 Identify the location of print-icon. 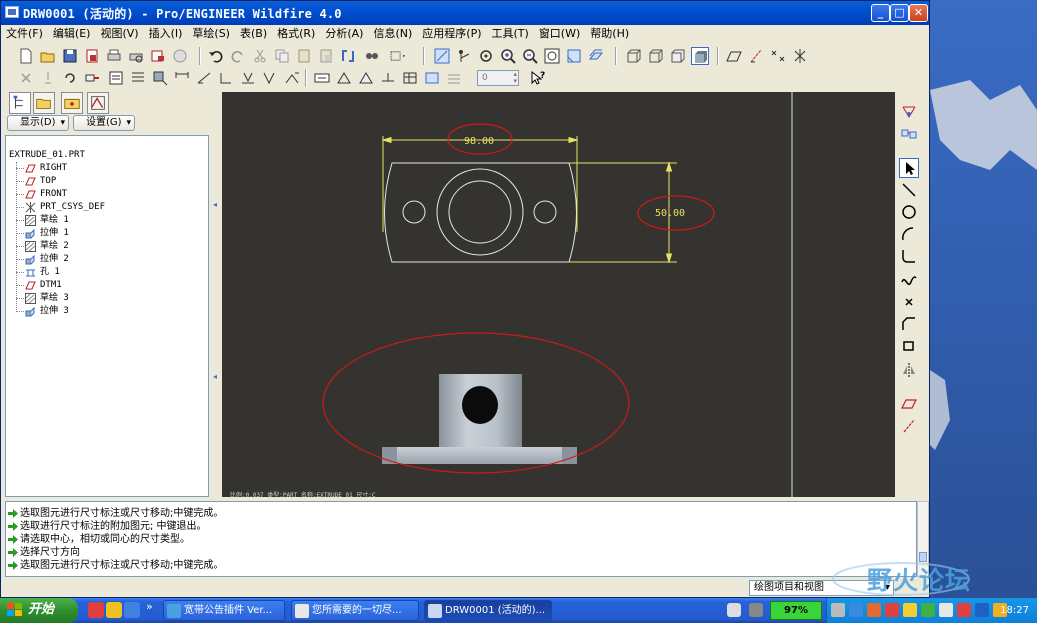
(114, 56).